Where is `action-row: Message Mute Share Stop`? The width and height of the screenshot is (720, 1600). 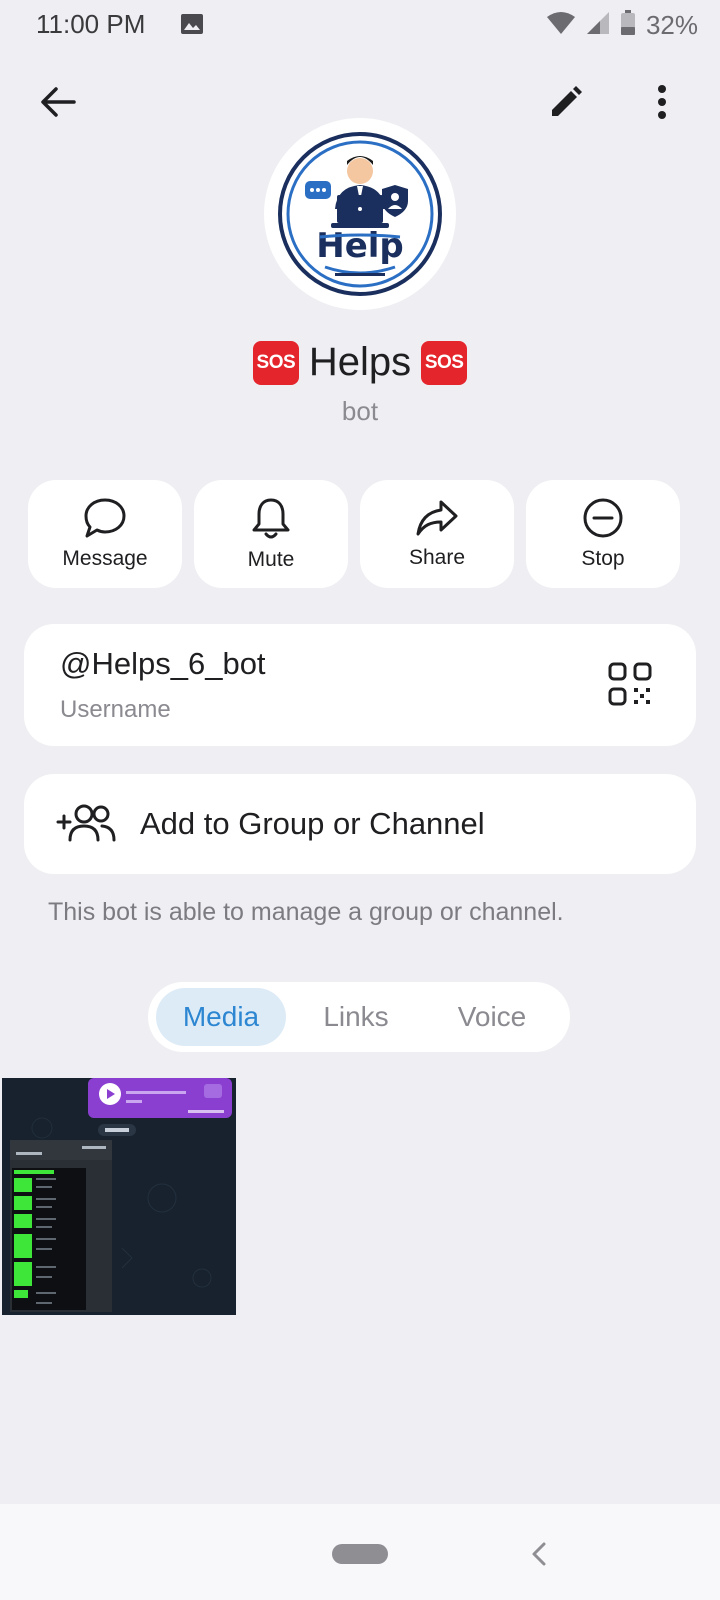 action-row: Message Mute Share Stop is located at coordinates (360, 534).